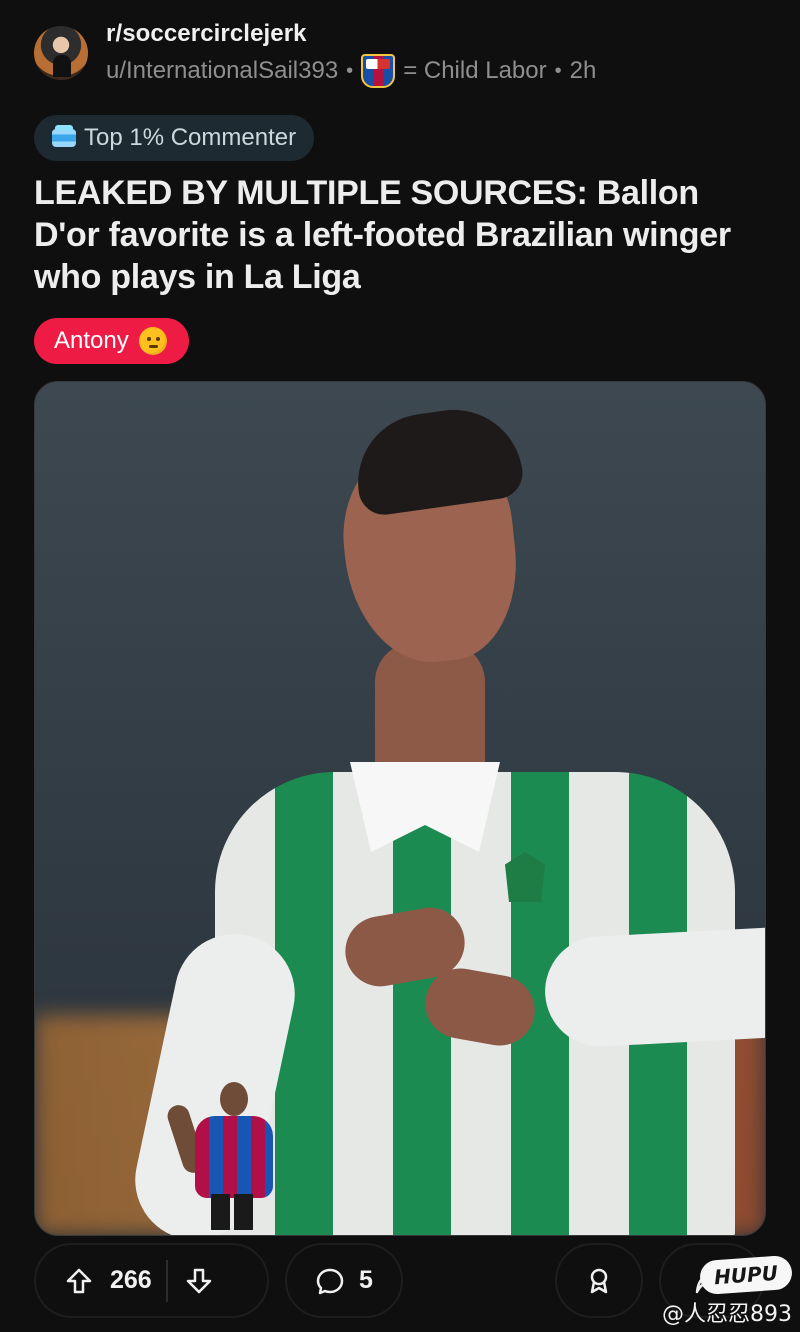  Describe the element at coordinates (166, 1280) in the screenshot. I see `vote-divider` at that location.